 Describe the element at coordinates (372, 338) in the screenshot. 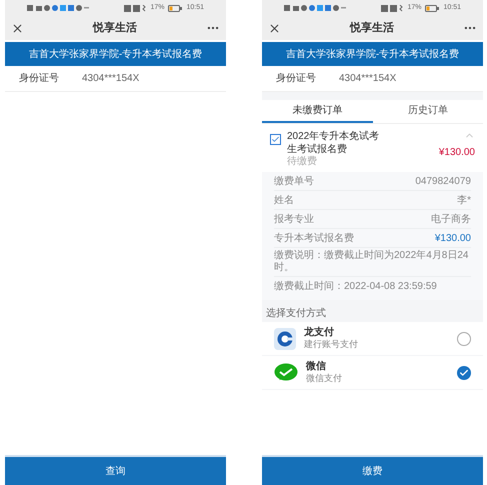

I see `payment-option: 龙支付 建行账号支付` at that location.